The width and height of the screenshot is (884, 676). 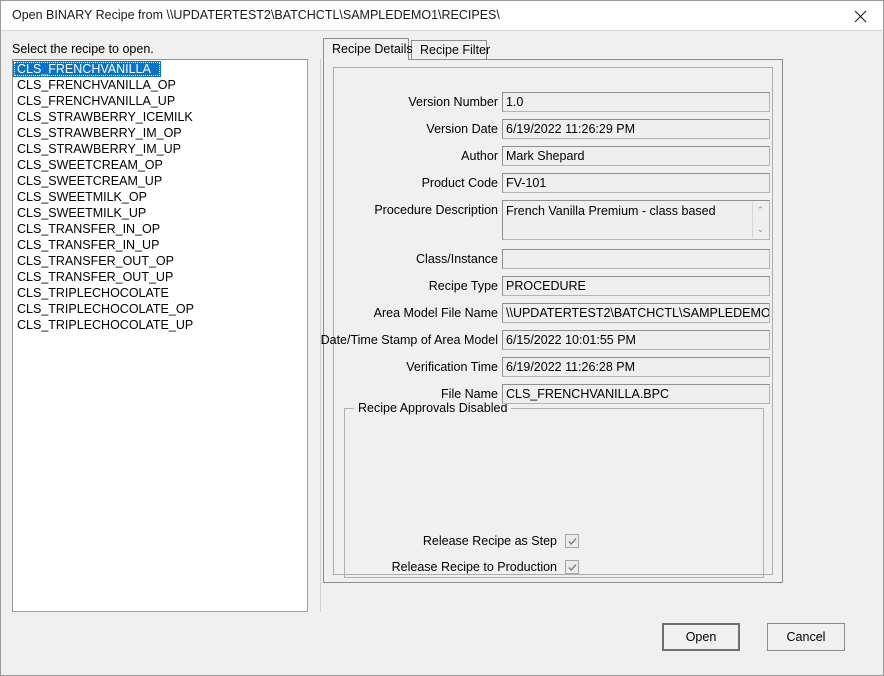 What do you see at coordinates (160, 277) in the screenshot?
I see `list-item: CLS_TRANSFER_OUT_UP` at bounding box center [160, 277].